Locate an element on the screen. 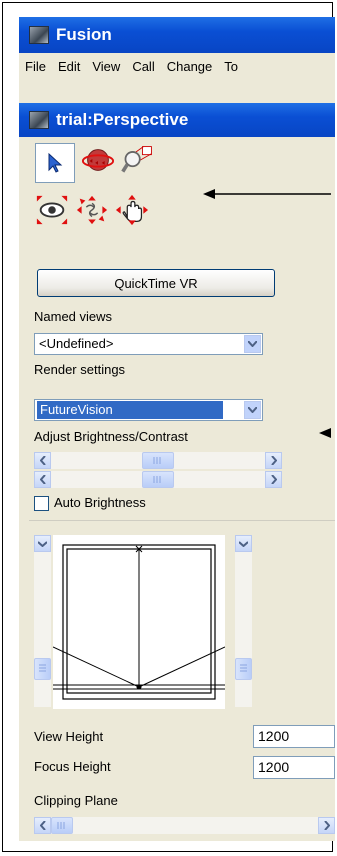  brightness-slider is located at coordinates (158, 460).